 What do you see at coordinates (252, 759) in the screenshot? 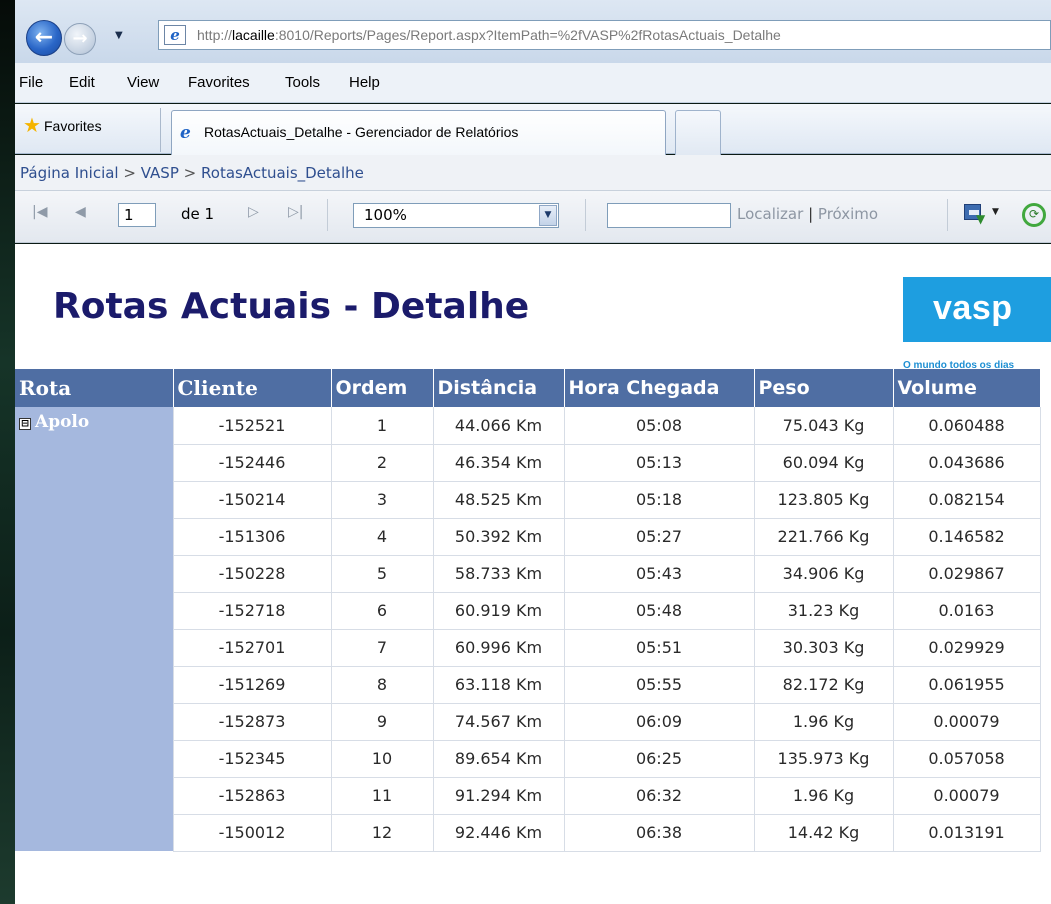
I see `cell-cliente: -152345` at bounding box center [252, 759].